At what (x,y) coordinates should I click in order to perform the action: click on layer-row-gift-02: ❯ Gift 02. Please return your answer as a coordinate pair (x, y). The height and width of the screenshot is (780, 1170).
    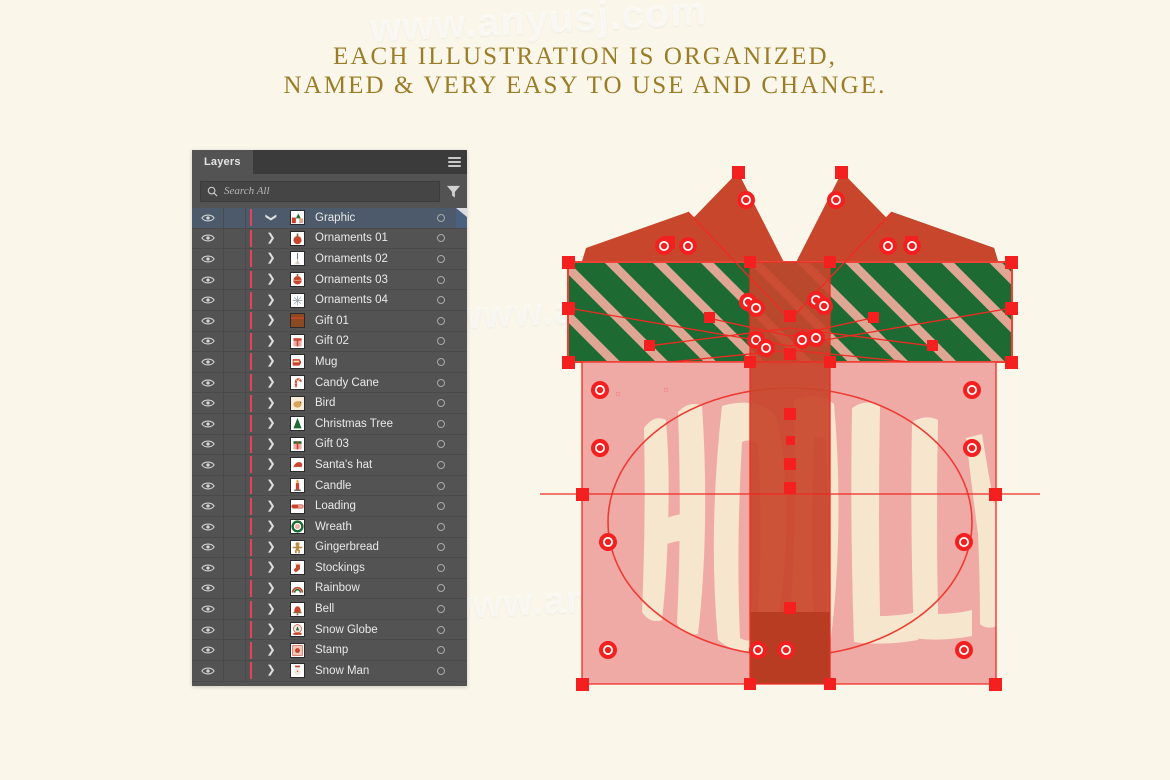
    Looking at the image, I should click on (329, 342).